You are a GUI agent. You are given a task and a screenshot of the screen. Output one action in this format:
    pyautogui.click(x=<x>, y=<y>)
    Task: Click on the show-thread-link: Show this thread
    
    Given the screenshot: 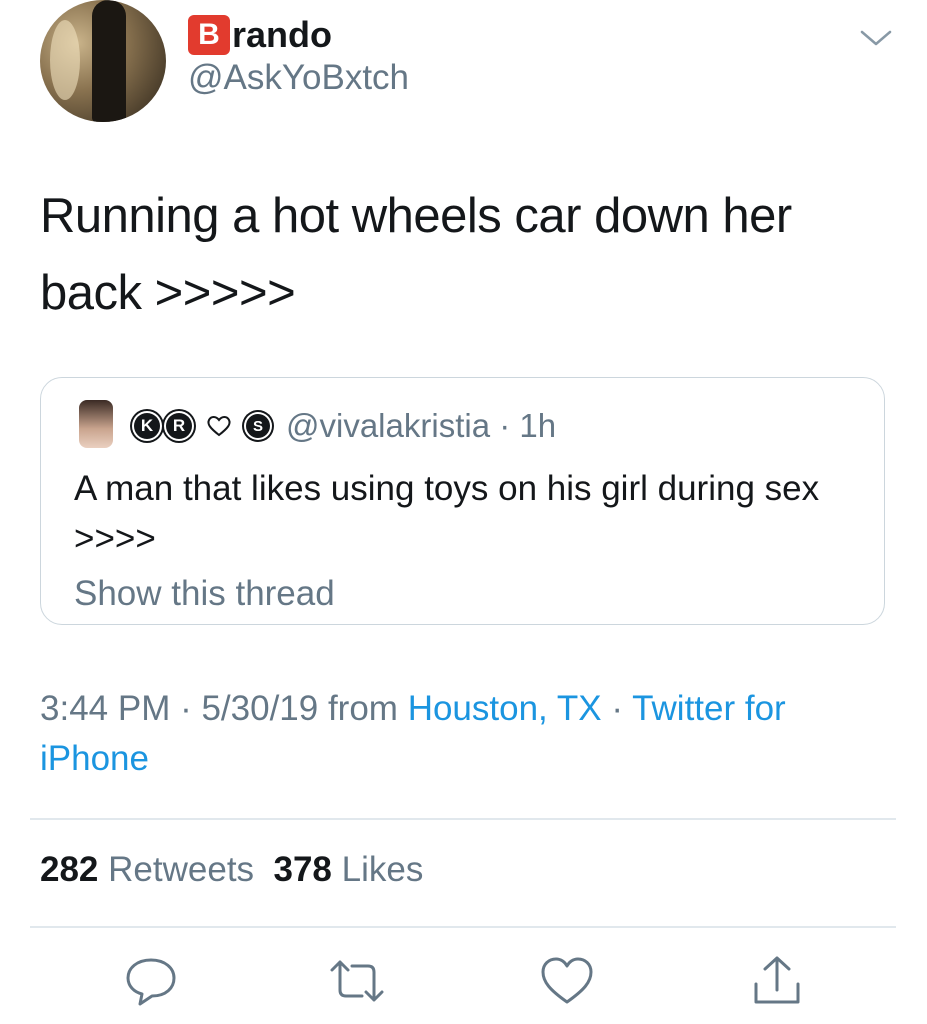 What is the action you would take?
    pyautogui.click(x=204, y=594)
    